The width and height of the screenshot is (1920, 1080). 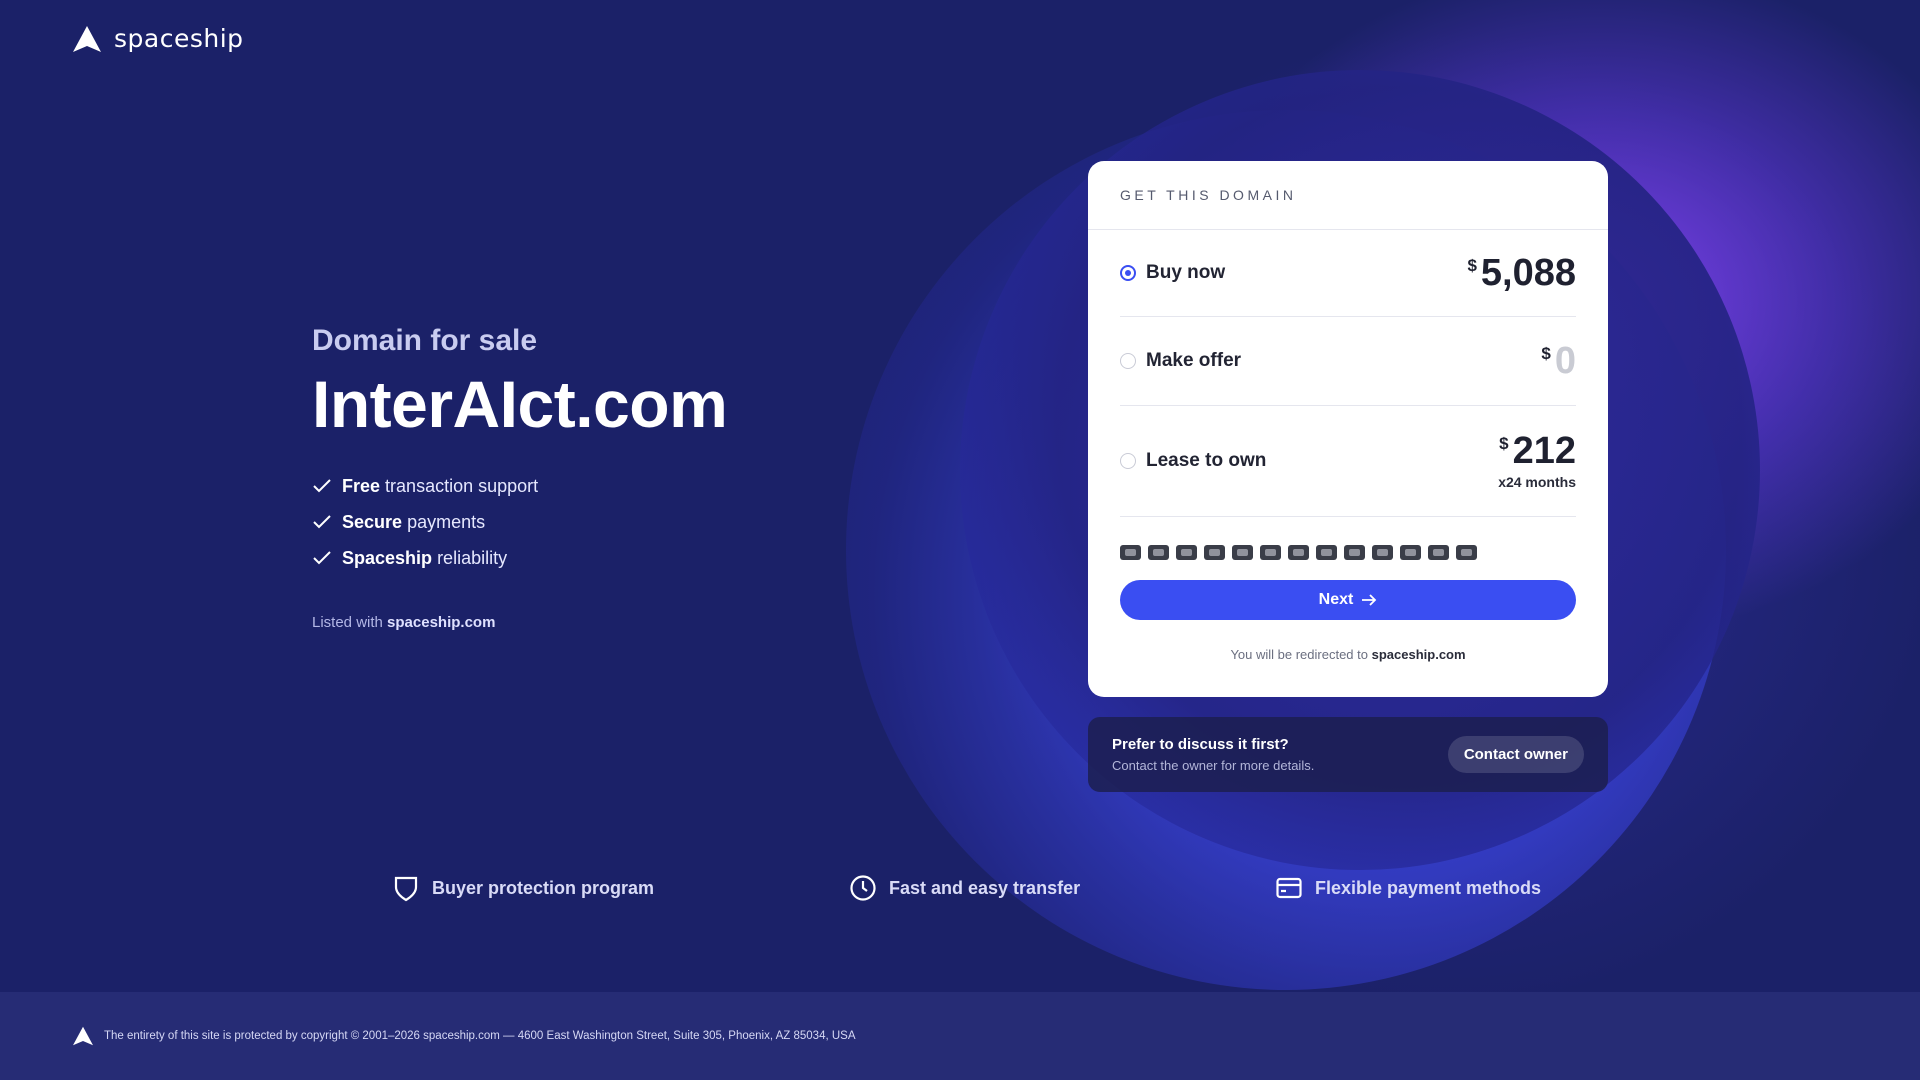 I want to click on shield-icon, so click(x=406, y=889).